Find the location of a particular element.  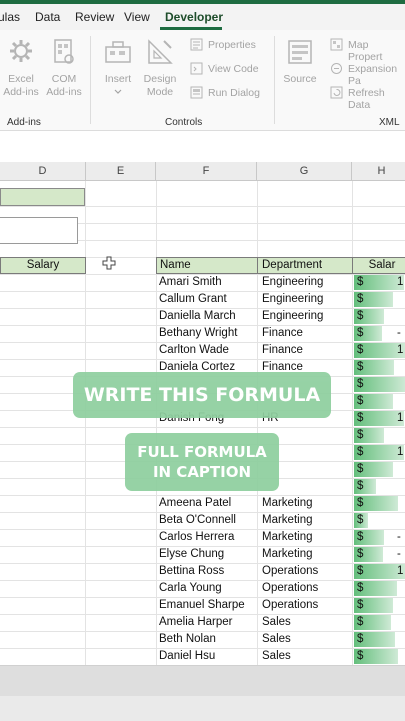

employee-name-cell: Callum Grant is located at coordinates (207, 299).